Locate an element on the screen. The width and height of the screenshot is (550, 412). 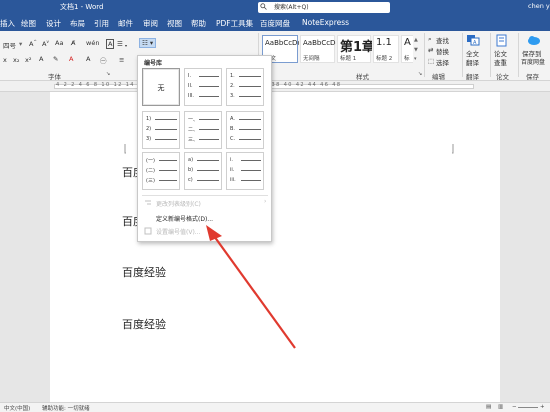
arrow-shaft is located at coordinates (254, 292).